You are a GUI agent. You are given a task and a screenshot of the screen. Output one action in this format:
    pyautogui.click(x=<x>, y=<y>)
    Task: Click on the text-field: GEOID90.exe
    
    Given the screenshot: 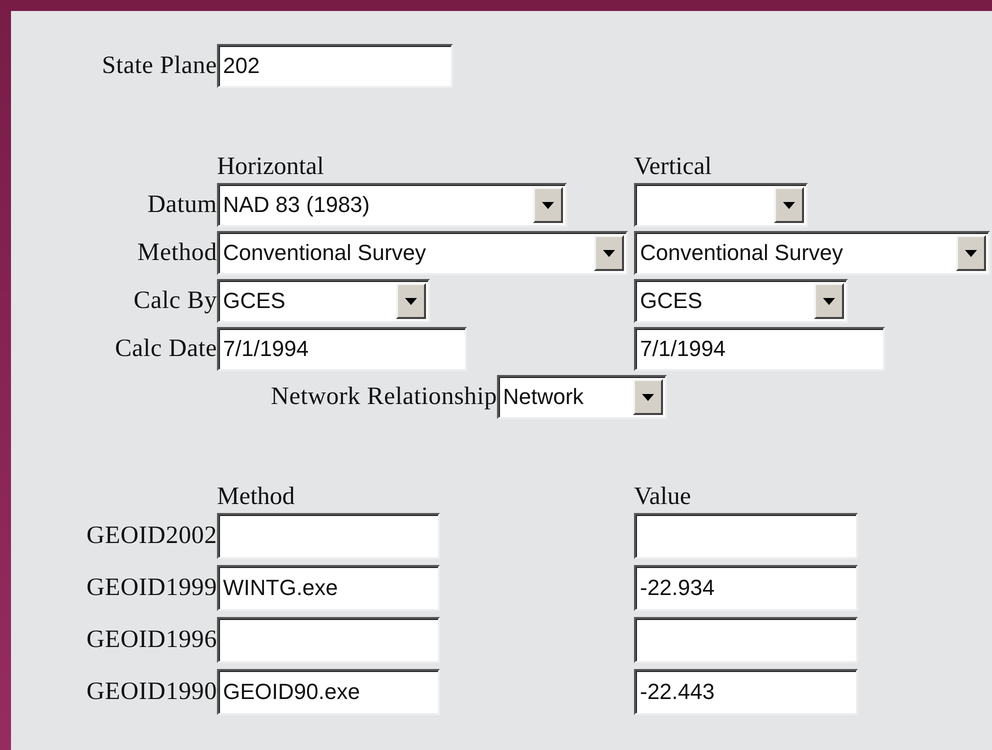 What is the action you would take?
    pyautogui.click(x=328, y=692)
    